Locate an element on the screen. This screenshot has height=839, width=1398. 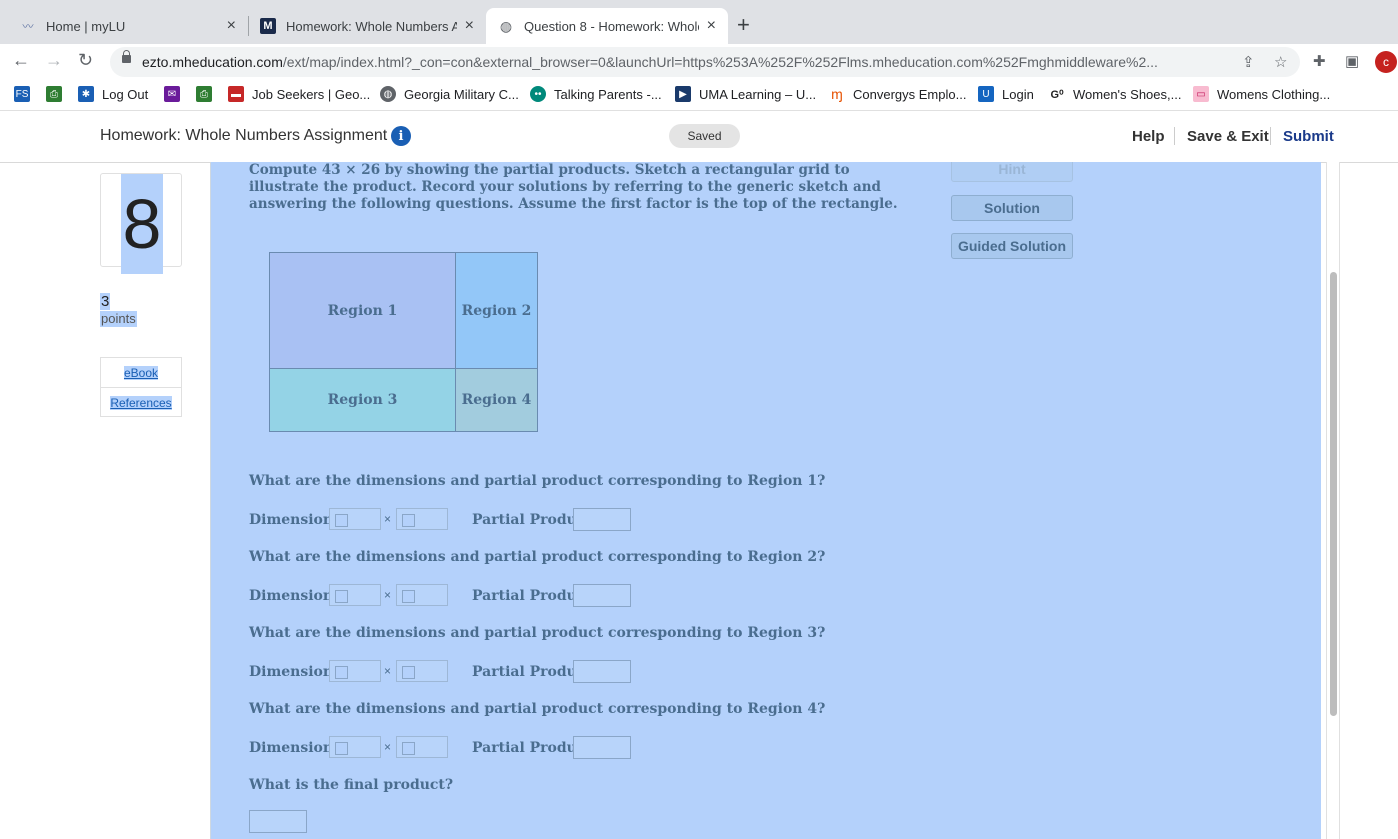
hint-button: Hint is located at coordinates (1012, 172).